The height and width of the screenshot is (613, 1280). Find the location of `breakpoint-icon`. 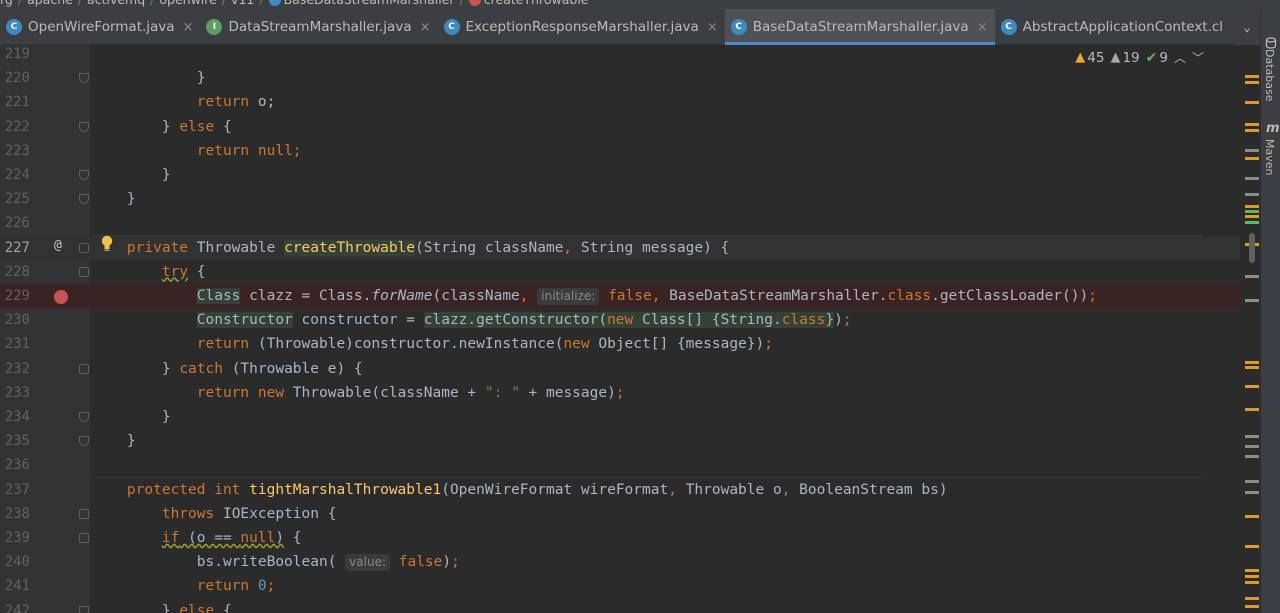

breakpoint-icon is located at coordinates (61, 297).